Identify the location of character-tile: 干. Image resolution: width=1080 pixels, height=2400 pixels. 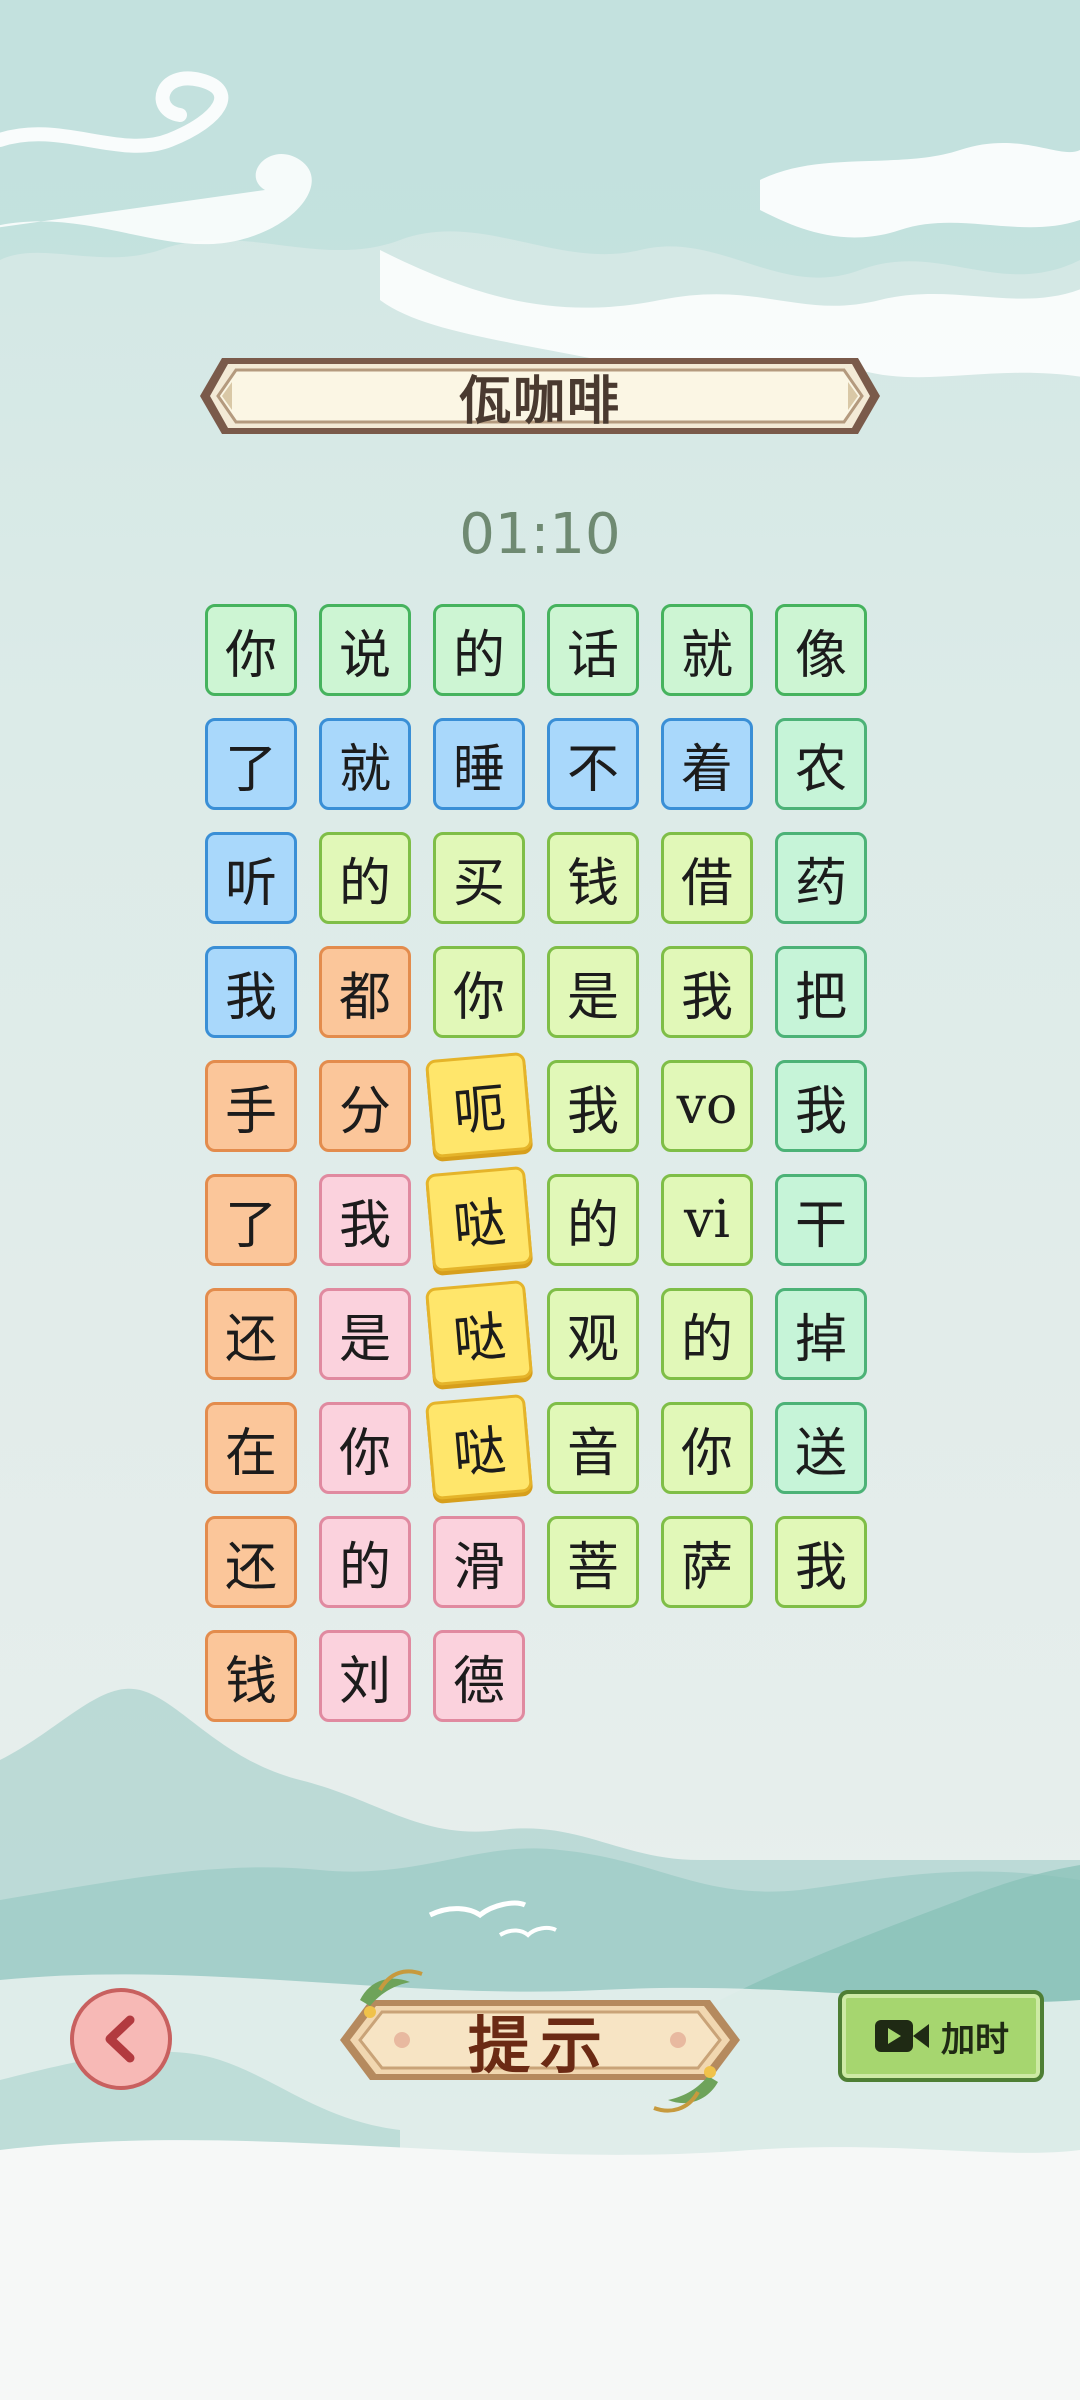
(821, 1220).